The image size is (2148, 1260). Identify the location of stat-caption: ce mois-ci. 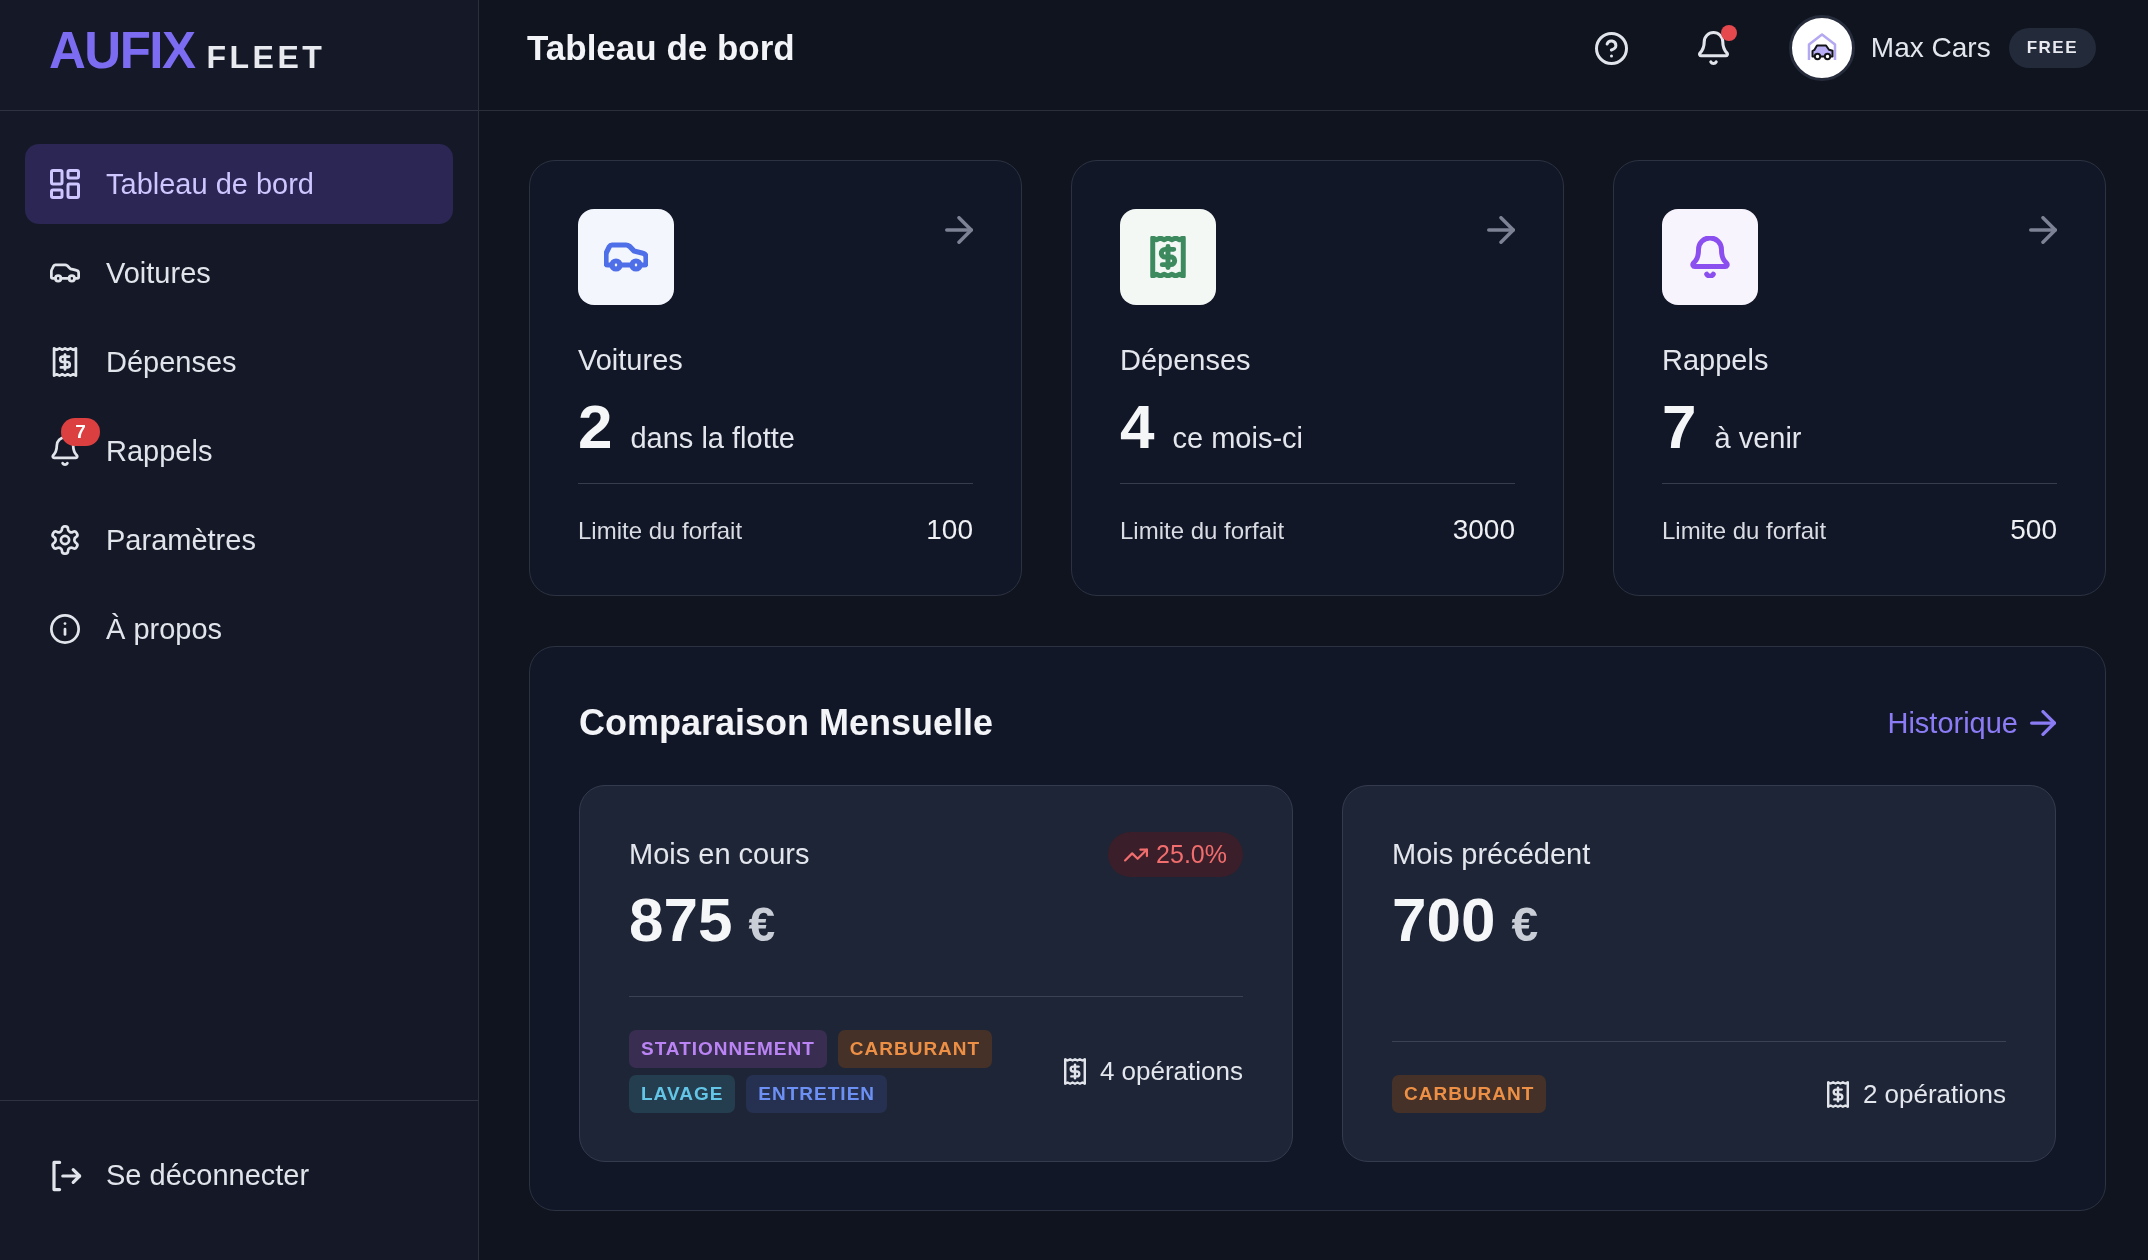
(1237, 438).